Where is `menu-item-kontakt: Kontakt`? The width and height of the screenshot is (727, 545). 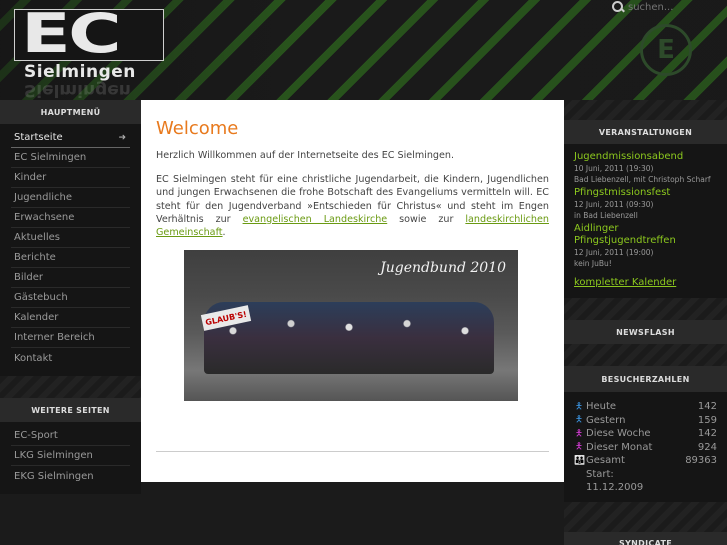
menu-item-kontakt: Kontakt is located at coordinates (70, 358).